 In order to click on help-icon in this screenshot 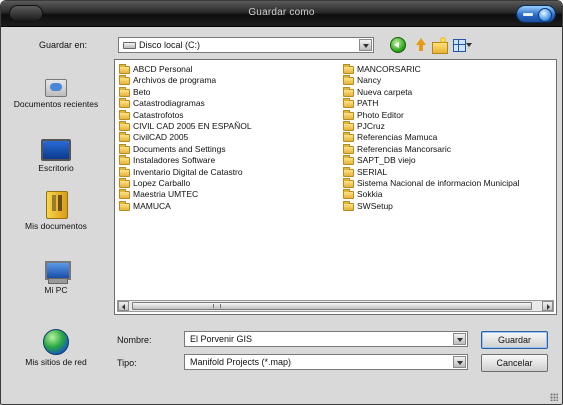, I will do `click(545, 15)`.